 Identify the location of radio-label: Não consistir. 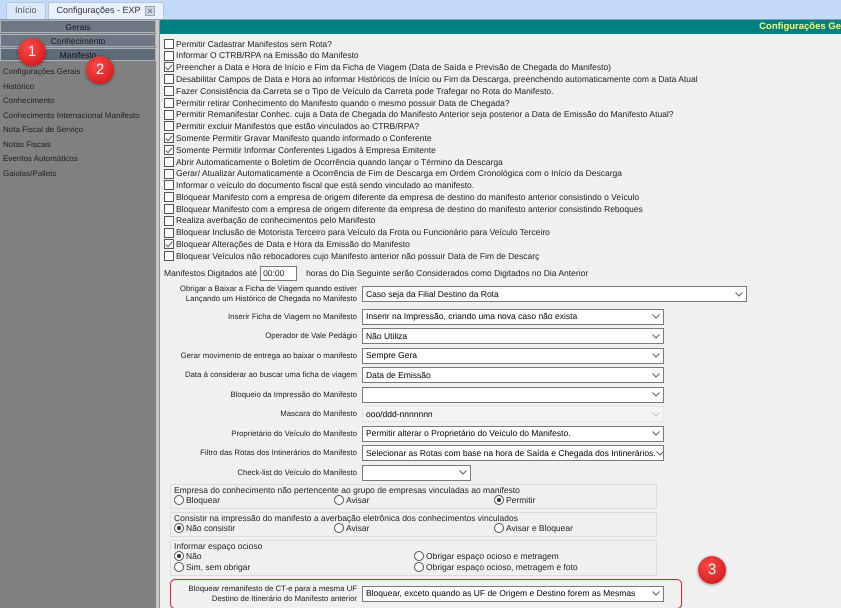
(211, 528).